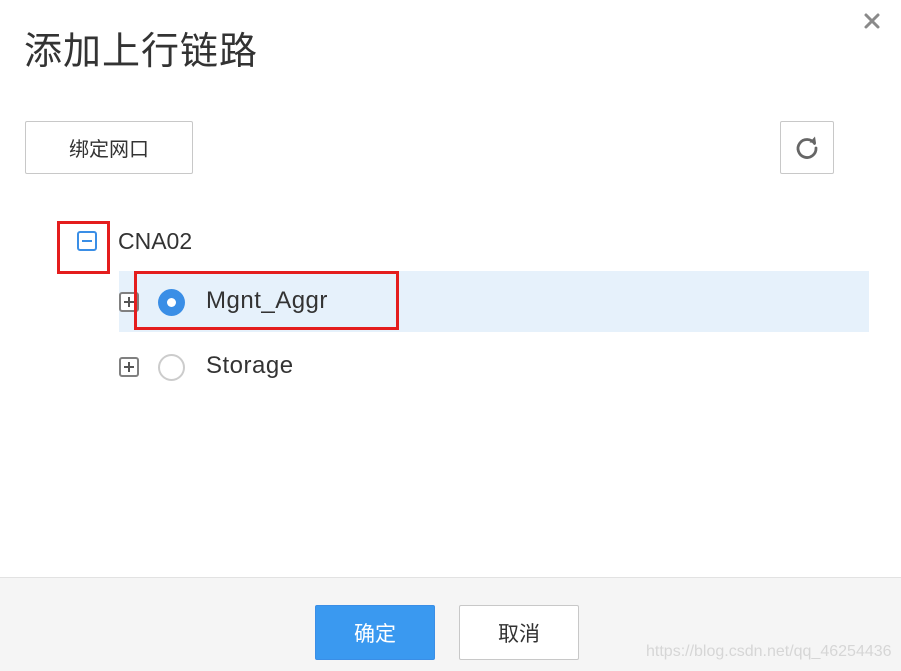  What do you see at coordinates (250, 365) in the screenshot?
I see `tree-node-label: Storage` at bounding box center [250, 365].